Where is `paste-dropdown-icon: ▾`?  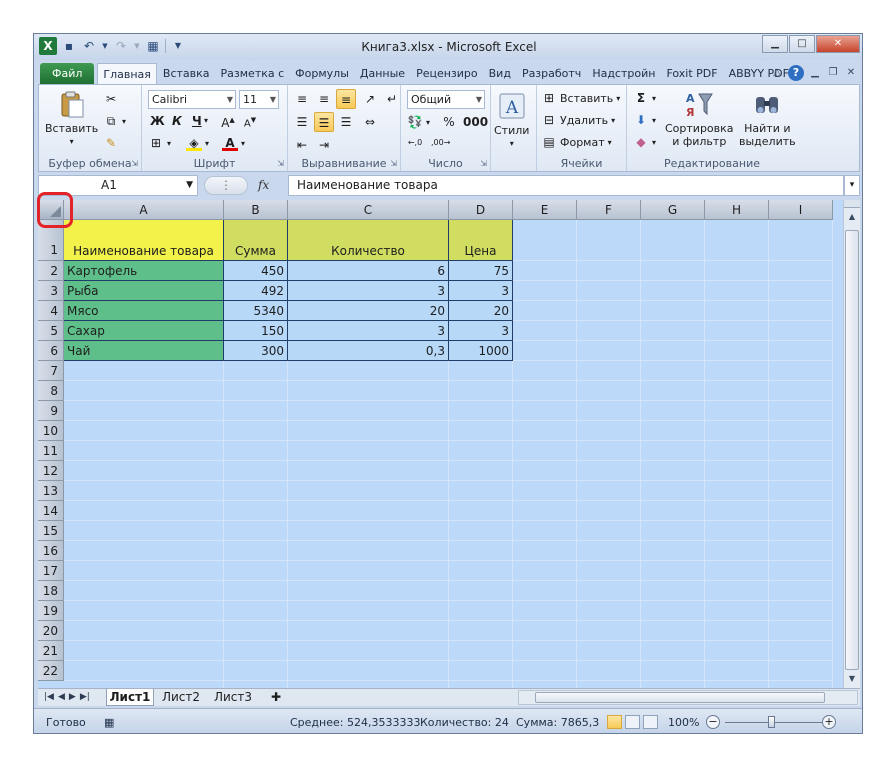 paste-dropdown-icon: ▾ is located at coordinates (72, 141).